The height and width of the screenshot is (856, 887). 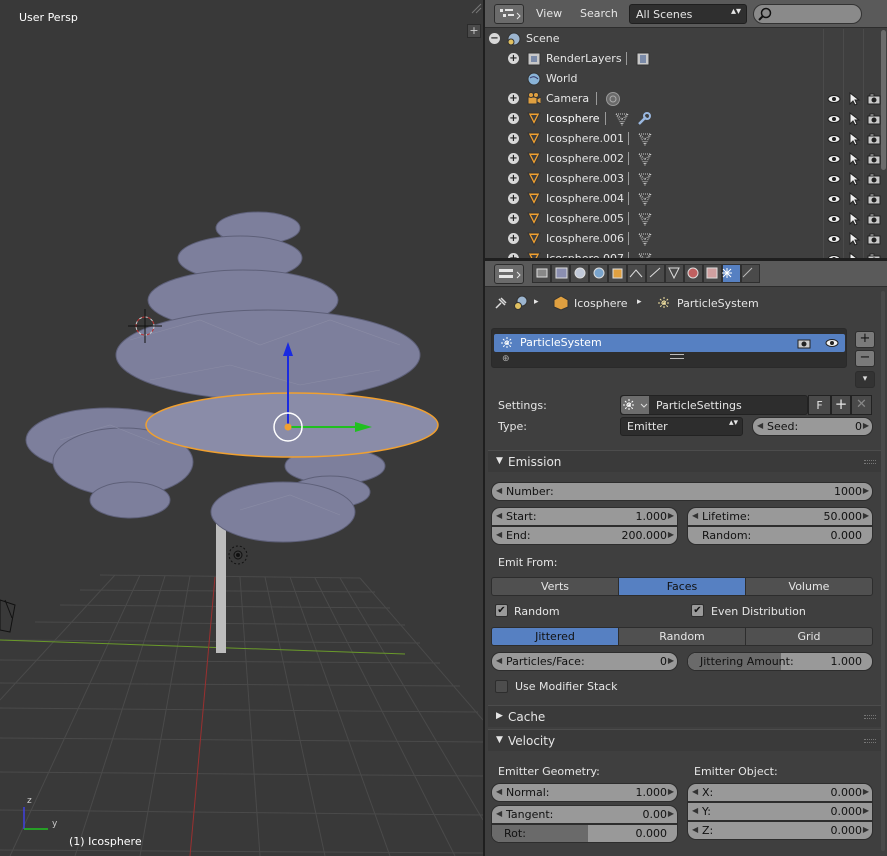 What do you see at coordinates (584, 535) in the screenshot?
I see `end-field: ◀ End: 200.000 ▶` at bounding box center [584, 535].